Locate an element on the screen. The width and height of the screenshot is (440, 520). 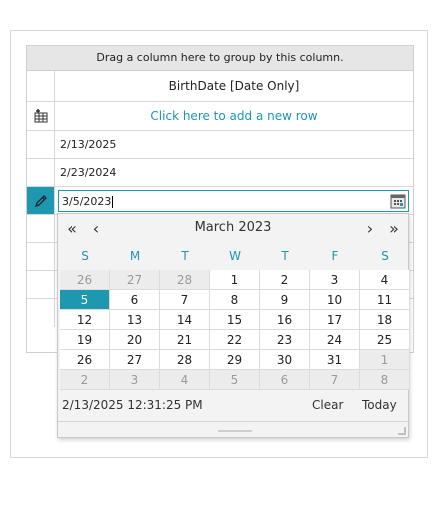
today-button: Today is located at coordinates (379, 405).